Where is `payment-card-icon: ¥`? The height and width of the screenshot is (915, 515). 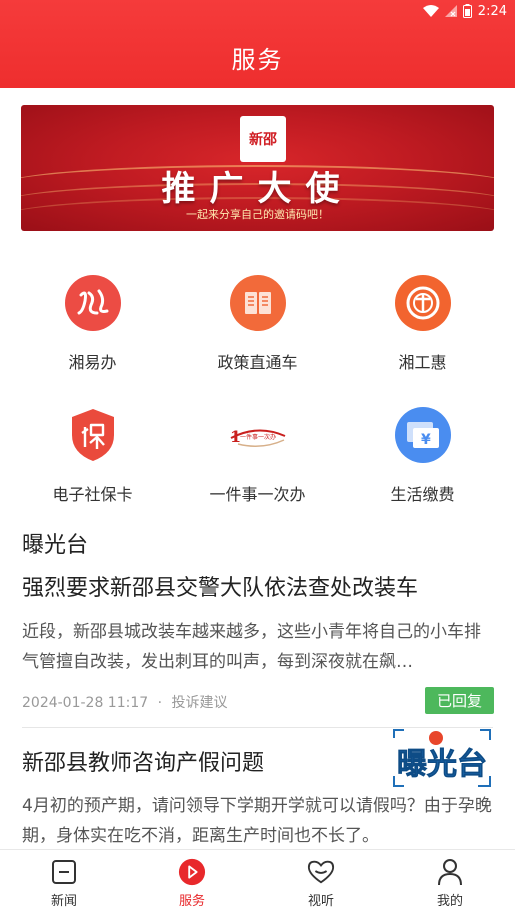 payment-card-icon: ¥ is located at coordinates (422, 435).